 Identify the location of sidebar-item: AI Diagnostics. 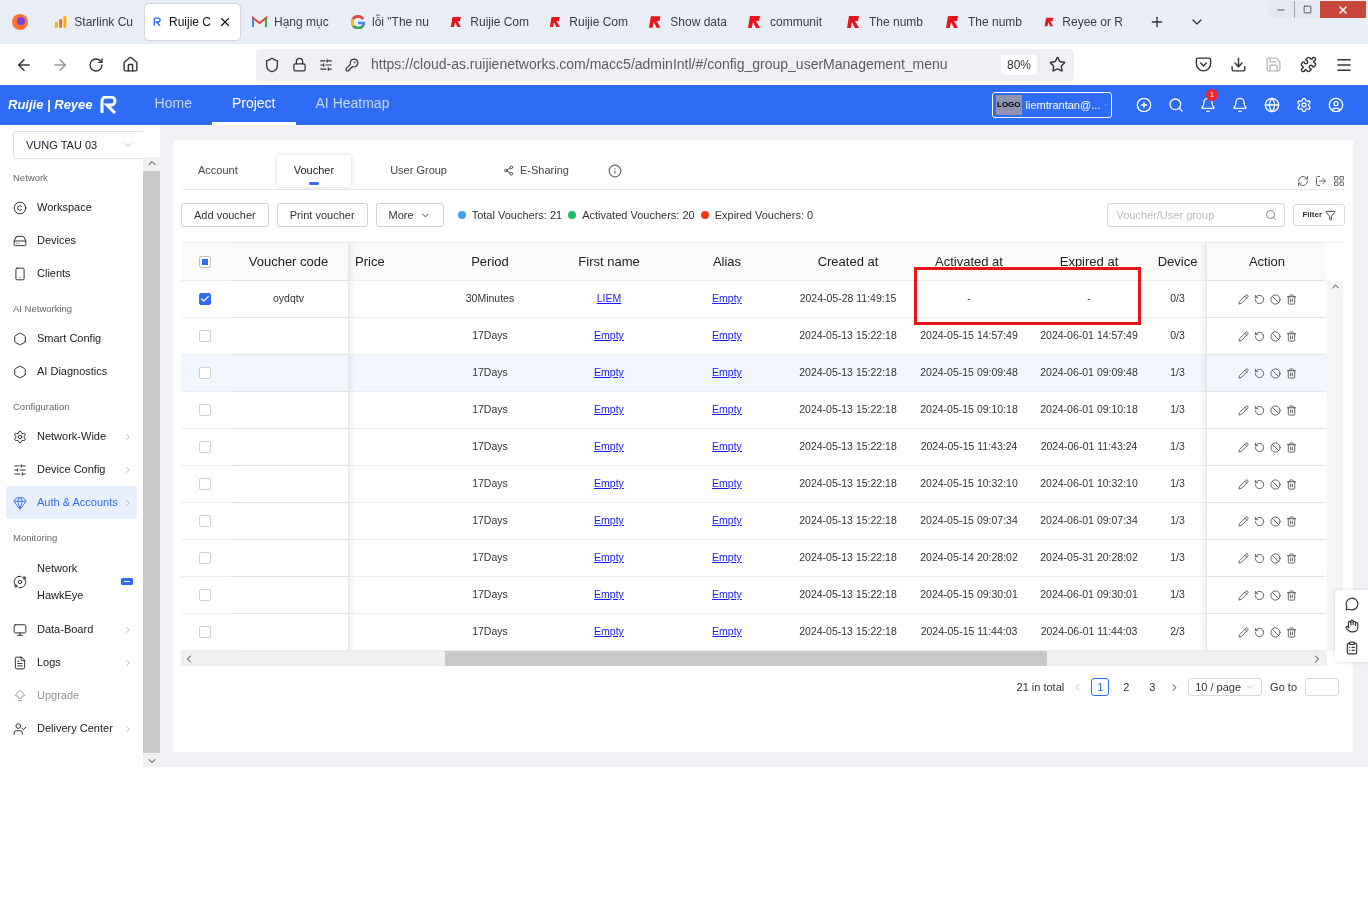
(71, 371).